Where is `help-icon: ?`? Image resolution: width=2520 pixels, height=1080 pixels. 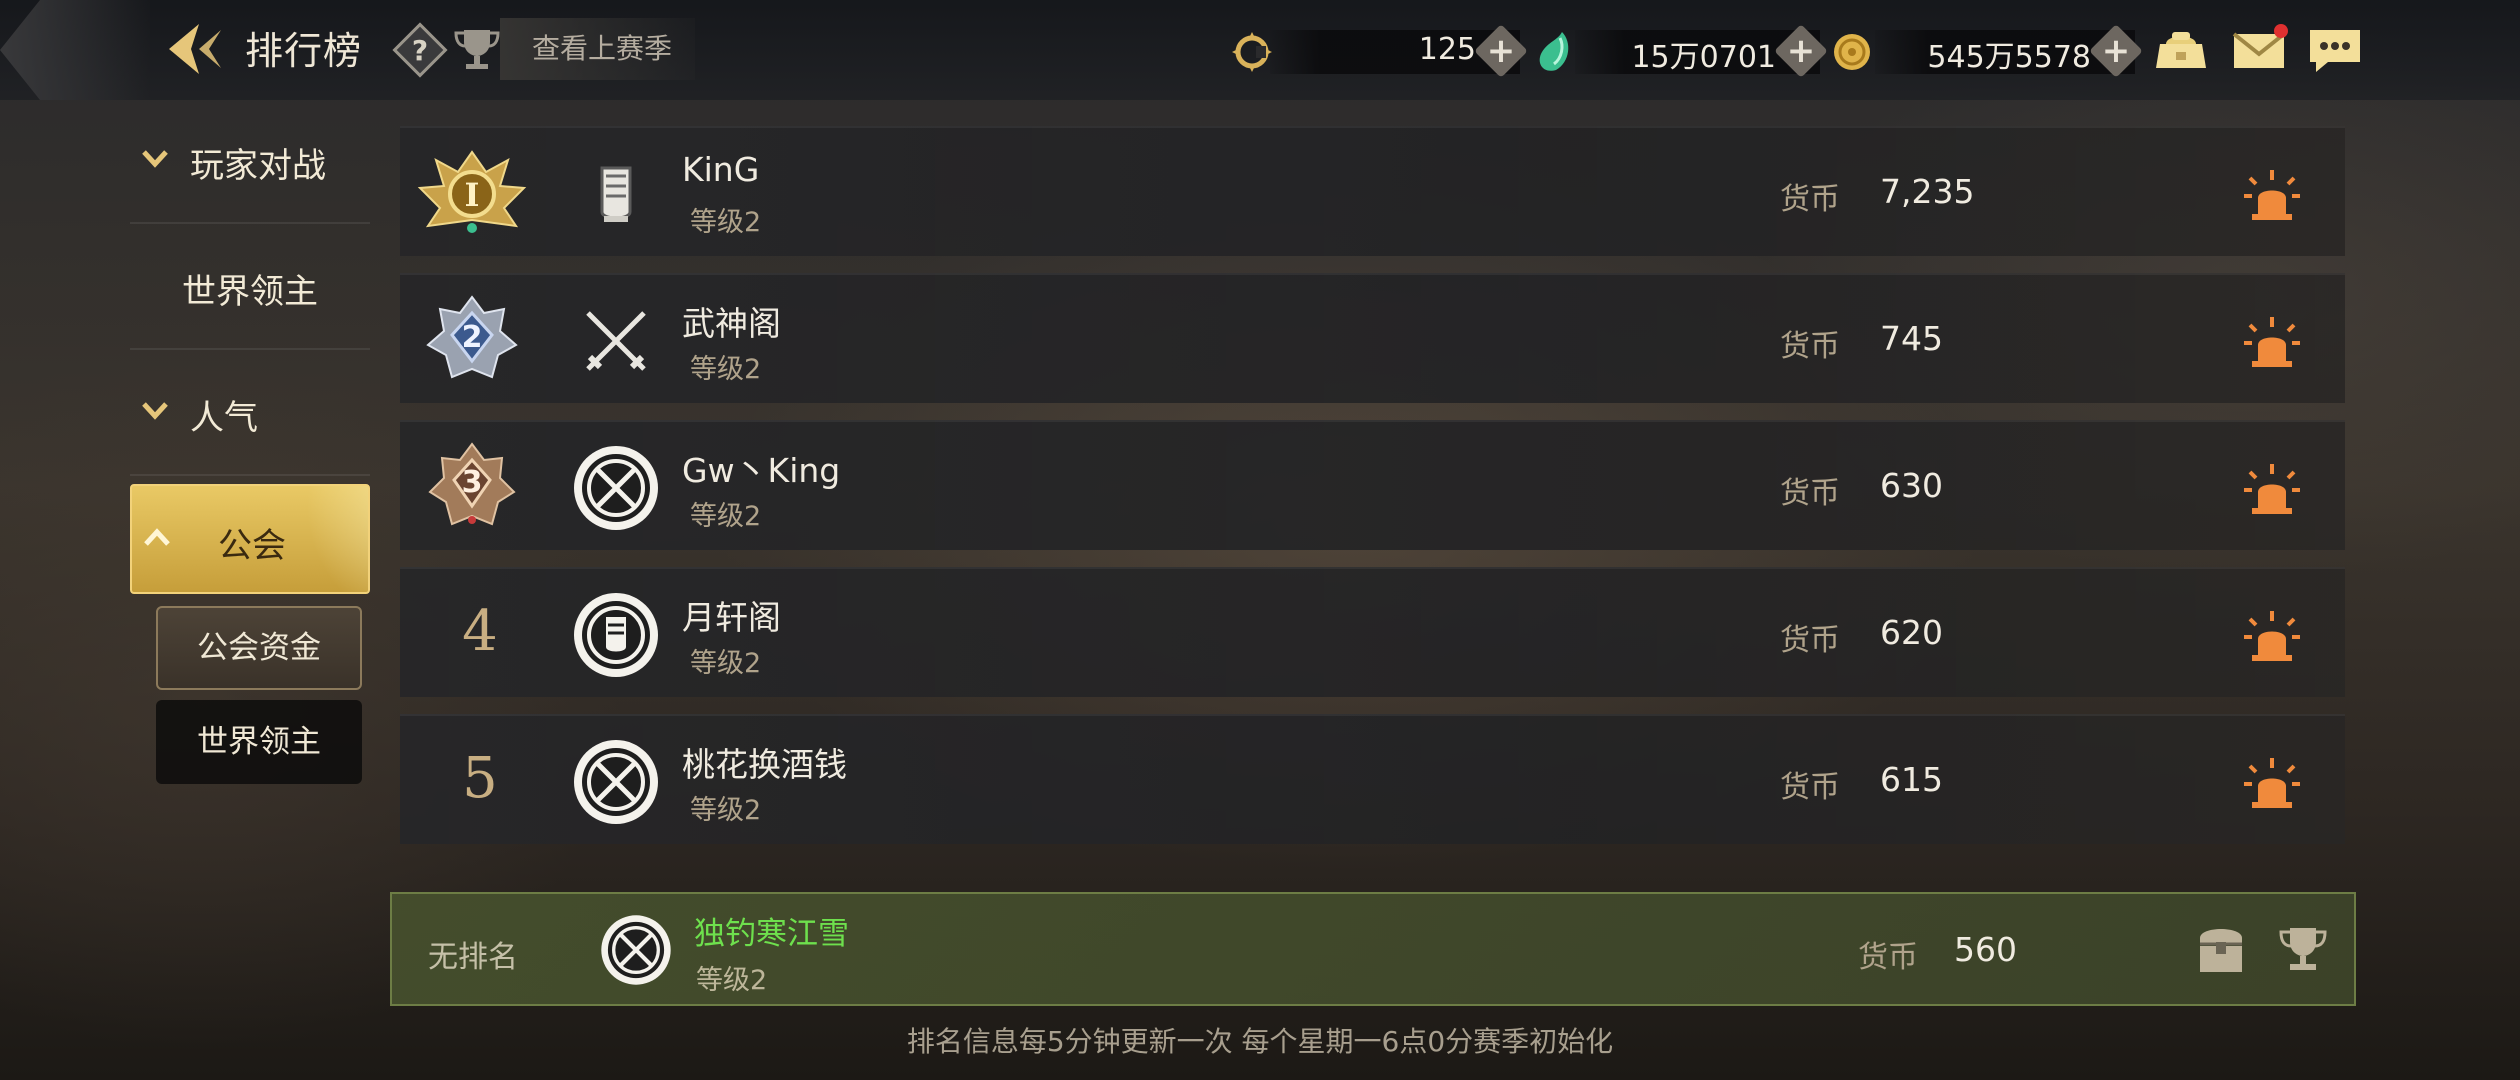
help-icon: ? is located at coordinates (420, 50).